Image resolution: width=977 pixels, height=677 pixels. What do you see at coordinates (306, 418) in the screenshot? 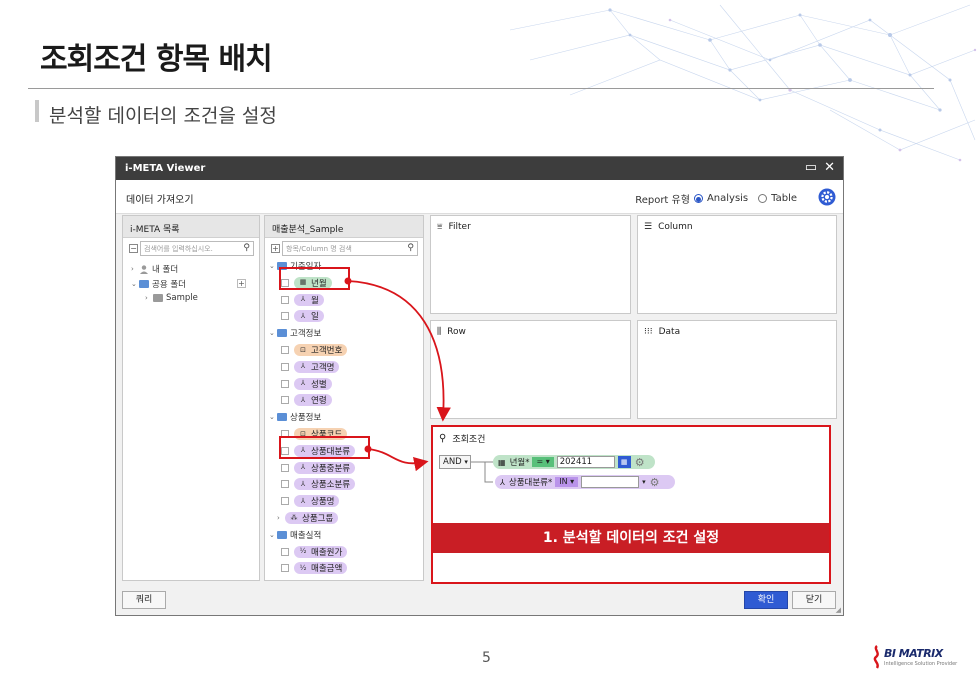
I see `field-group-label: 상품정보` at bounding box center [306, 418].